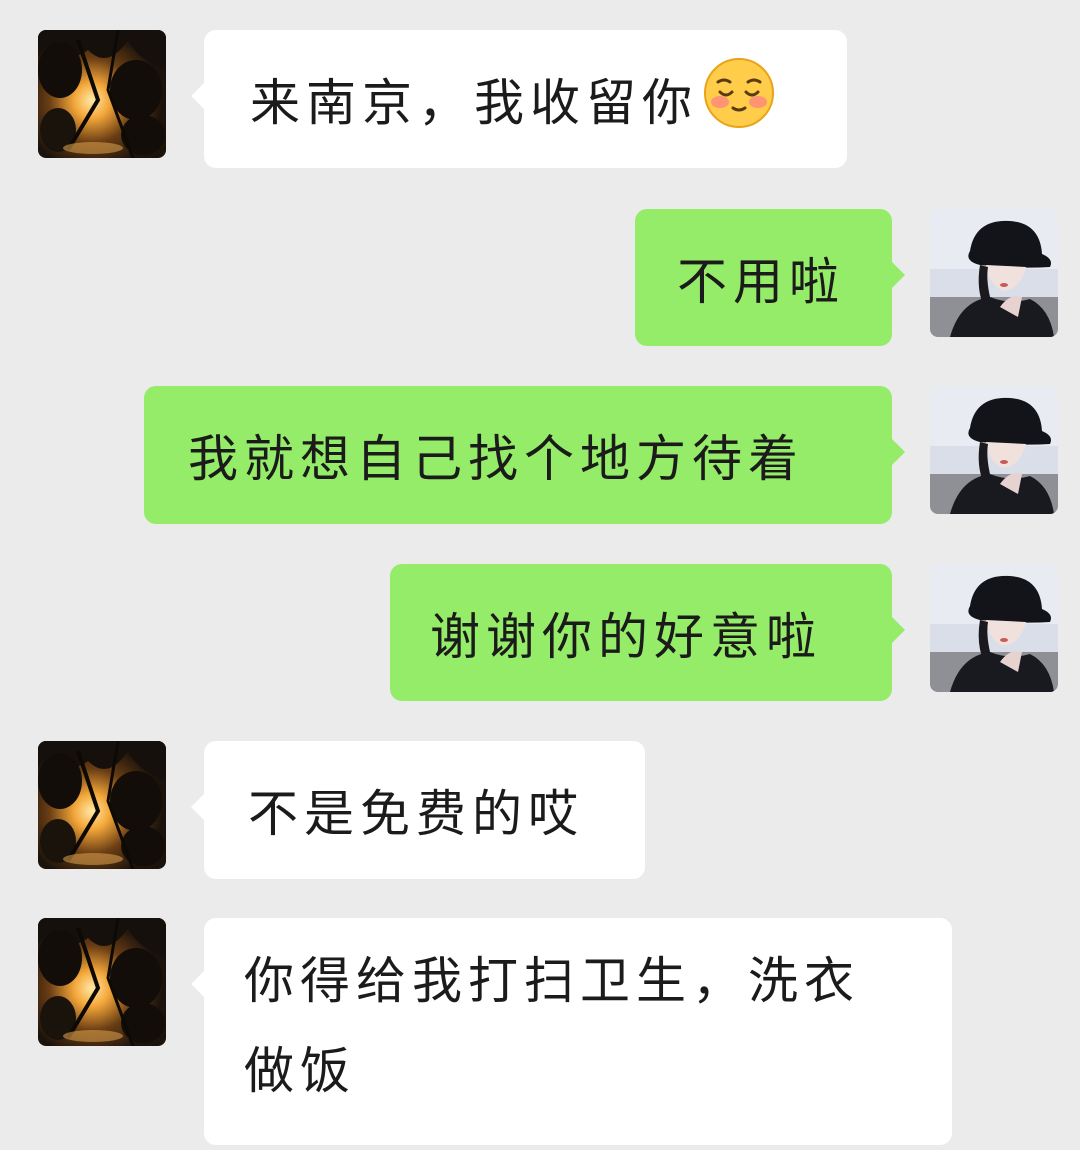  What do you see at coordinates (761, 281) in the screenshot?
I see `message-text: 不用啦` at bounding box center [761, 281].